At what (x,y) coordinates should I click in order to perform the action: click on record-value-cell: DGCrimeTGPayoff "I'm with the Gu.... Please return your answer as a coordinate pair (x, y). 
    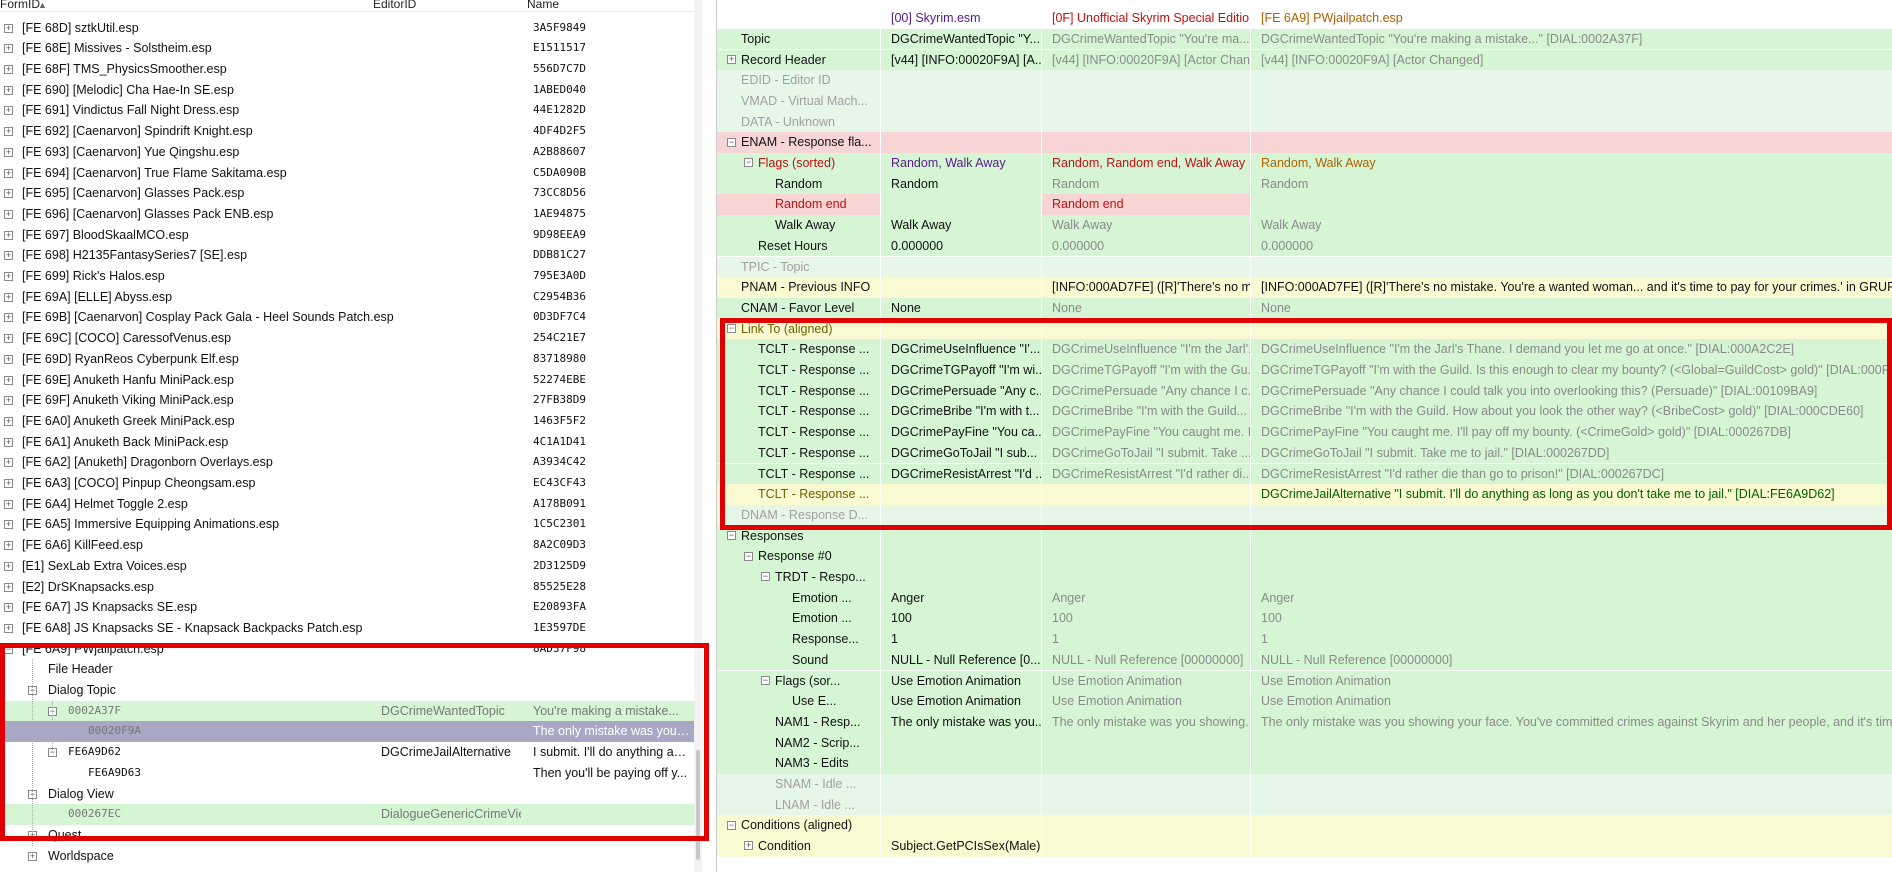
    Looking at the image, I should click on (1146, 370).